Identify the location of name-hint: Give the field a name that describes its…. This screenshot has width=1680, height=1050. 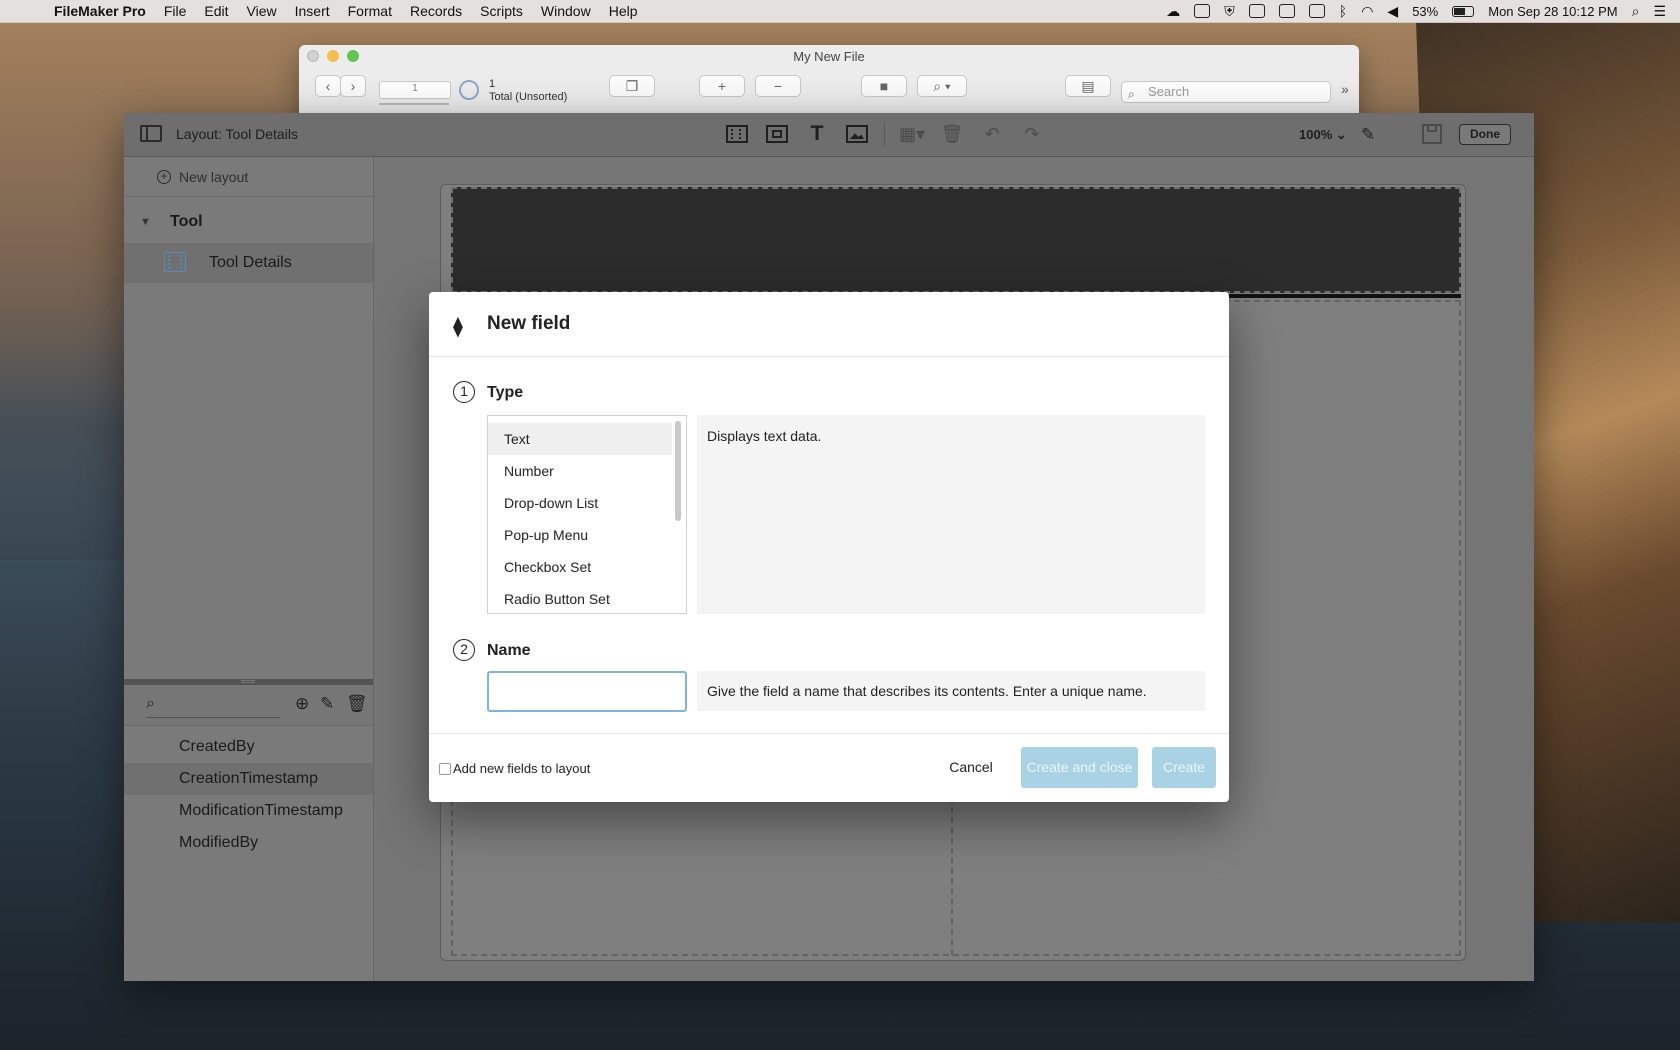
(951, 691).